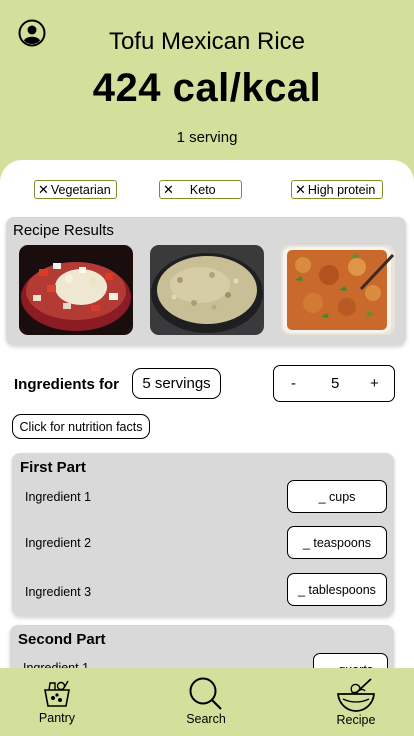  I want to click on tag-keto: ✕ Keto, so click(200, 189).